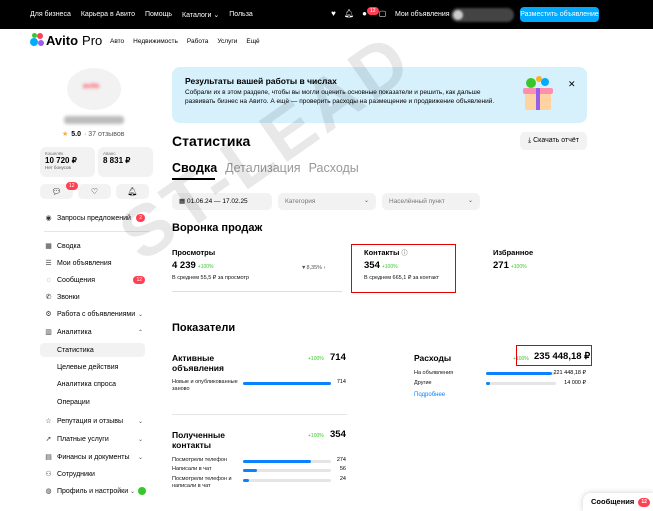 The width and height of the screenshot is (653, 511). I want to click on highlight-box-contacts, so click(403, 268).